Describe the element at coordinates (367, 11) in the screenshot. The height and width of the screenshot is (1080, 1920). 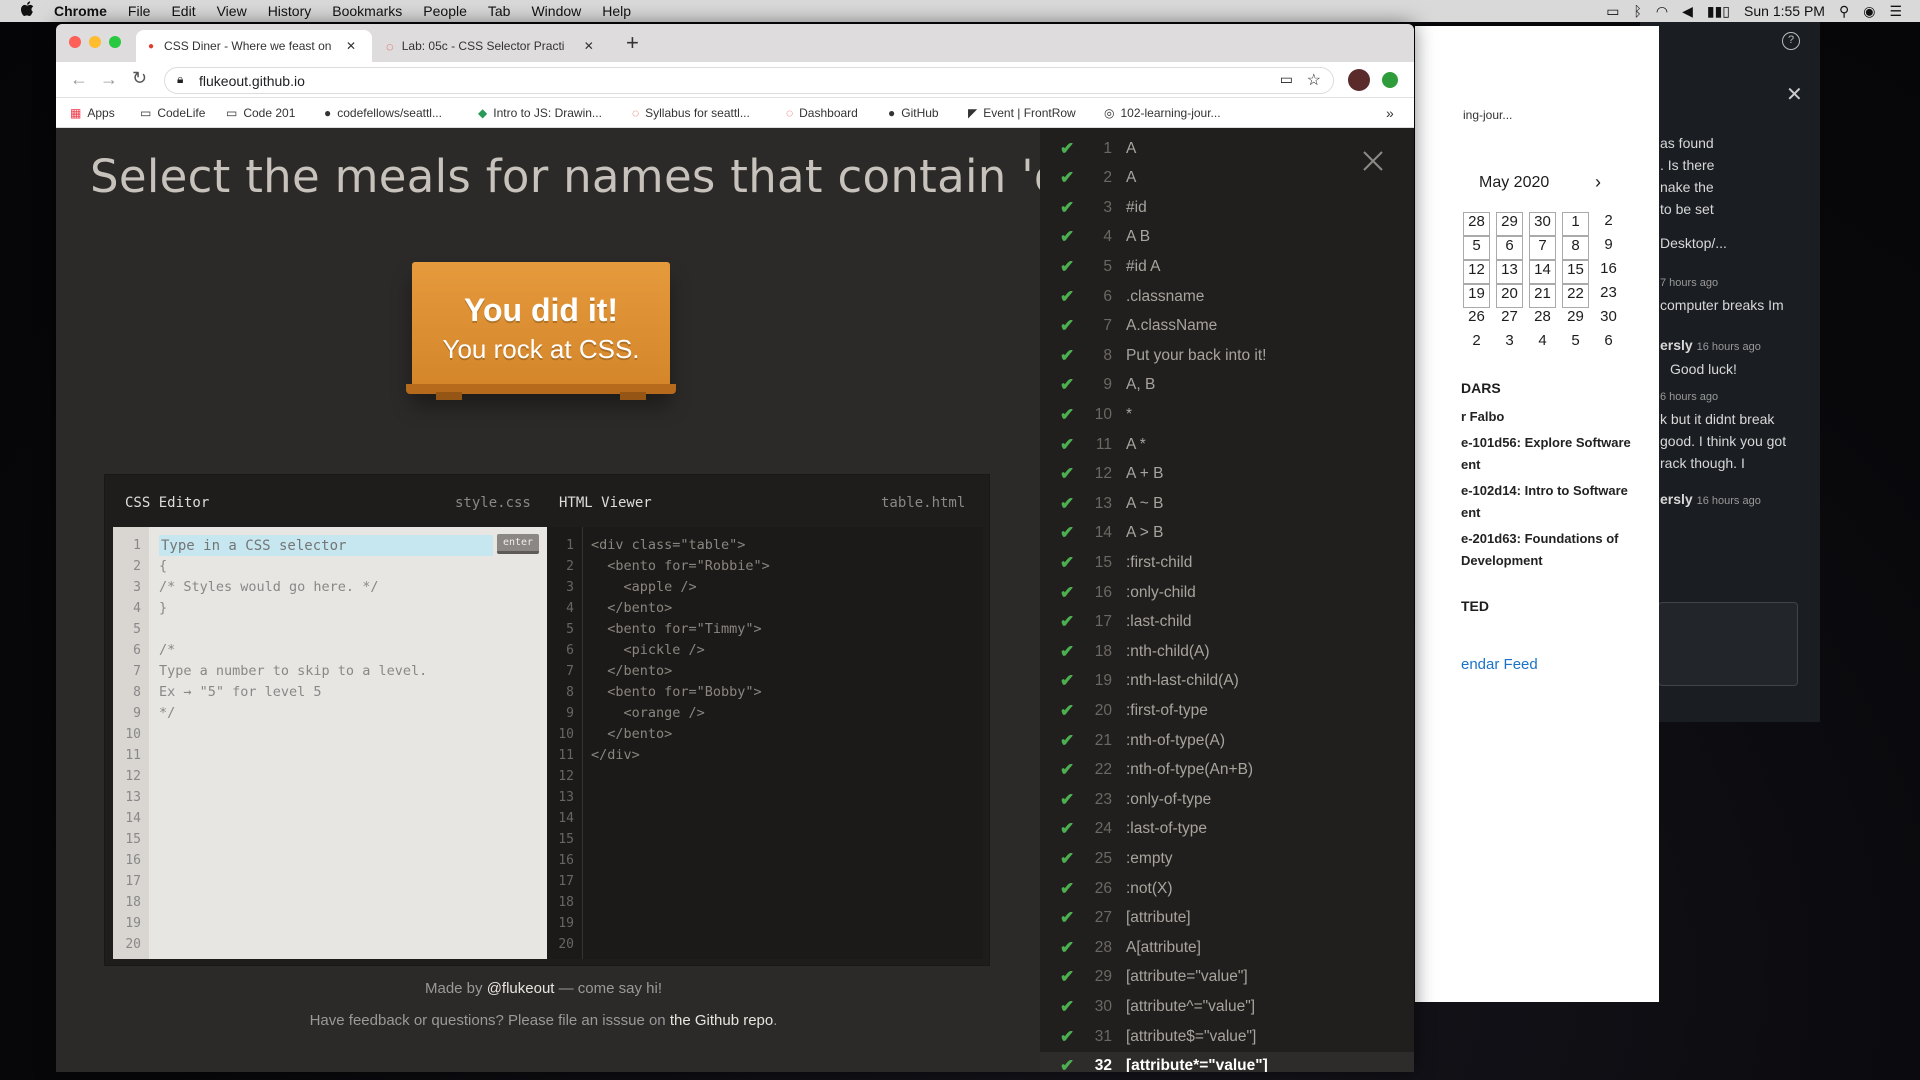
I see `menu-bookmarks: Bookmarks` at that location.